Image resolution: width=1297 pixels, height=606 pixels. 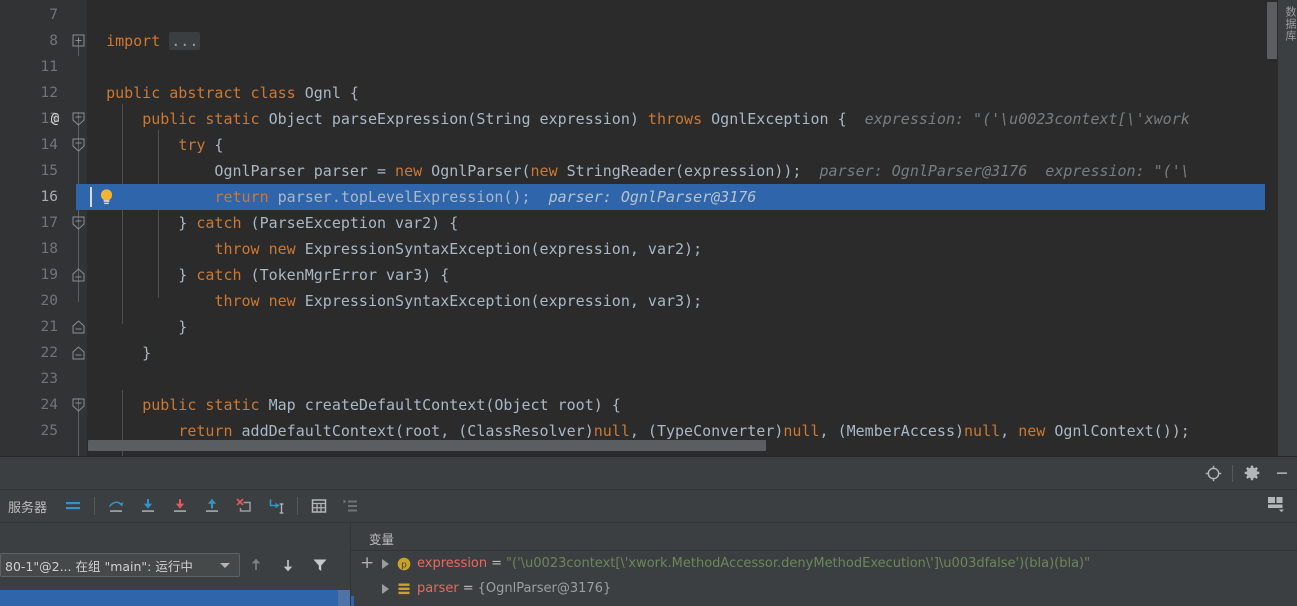 I want to click on line-number: 14, so click(x=49, y=145).